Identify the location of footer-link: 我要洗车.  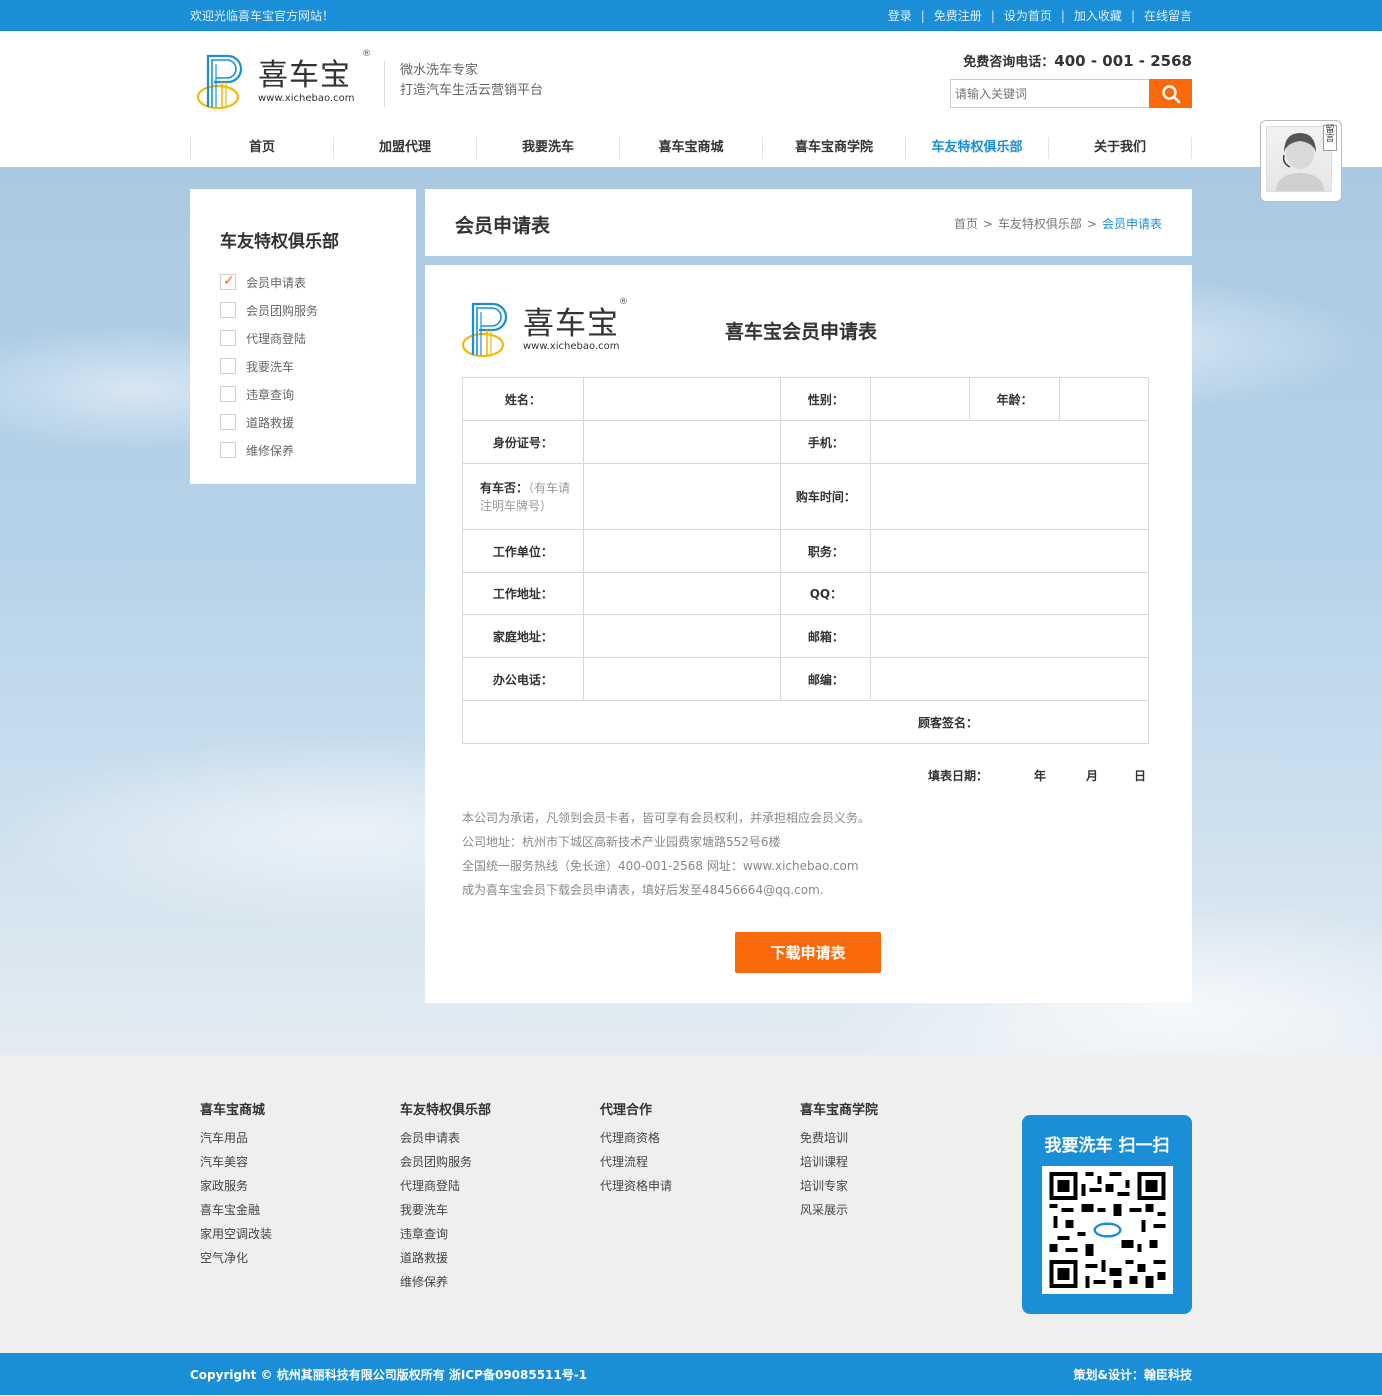
(445, 1210).